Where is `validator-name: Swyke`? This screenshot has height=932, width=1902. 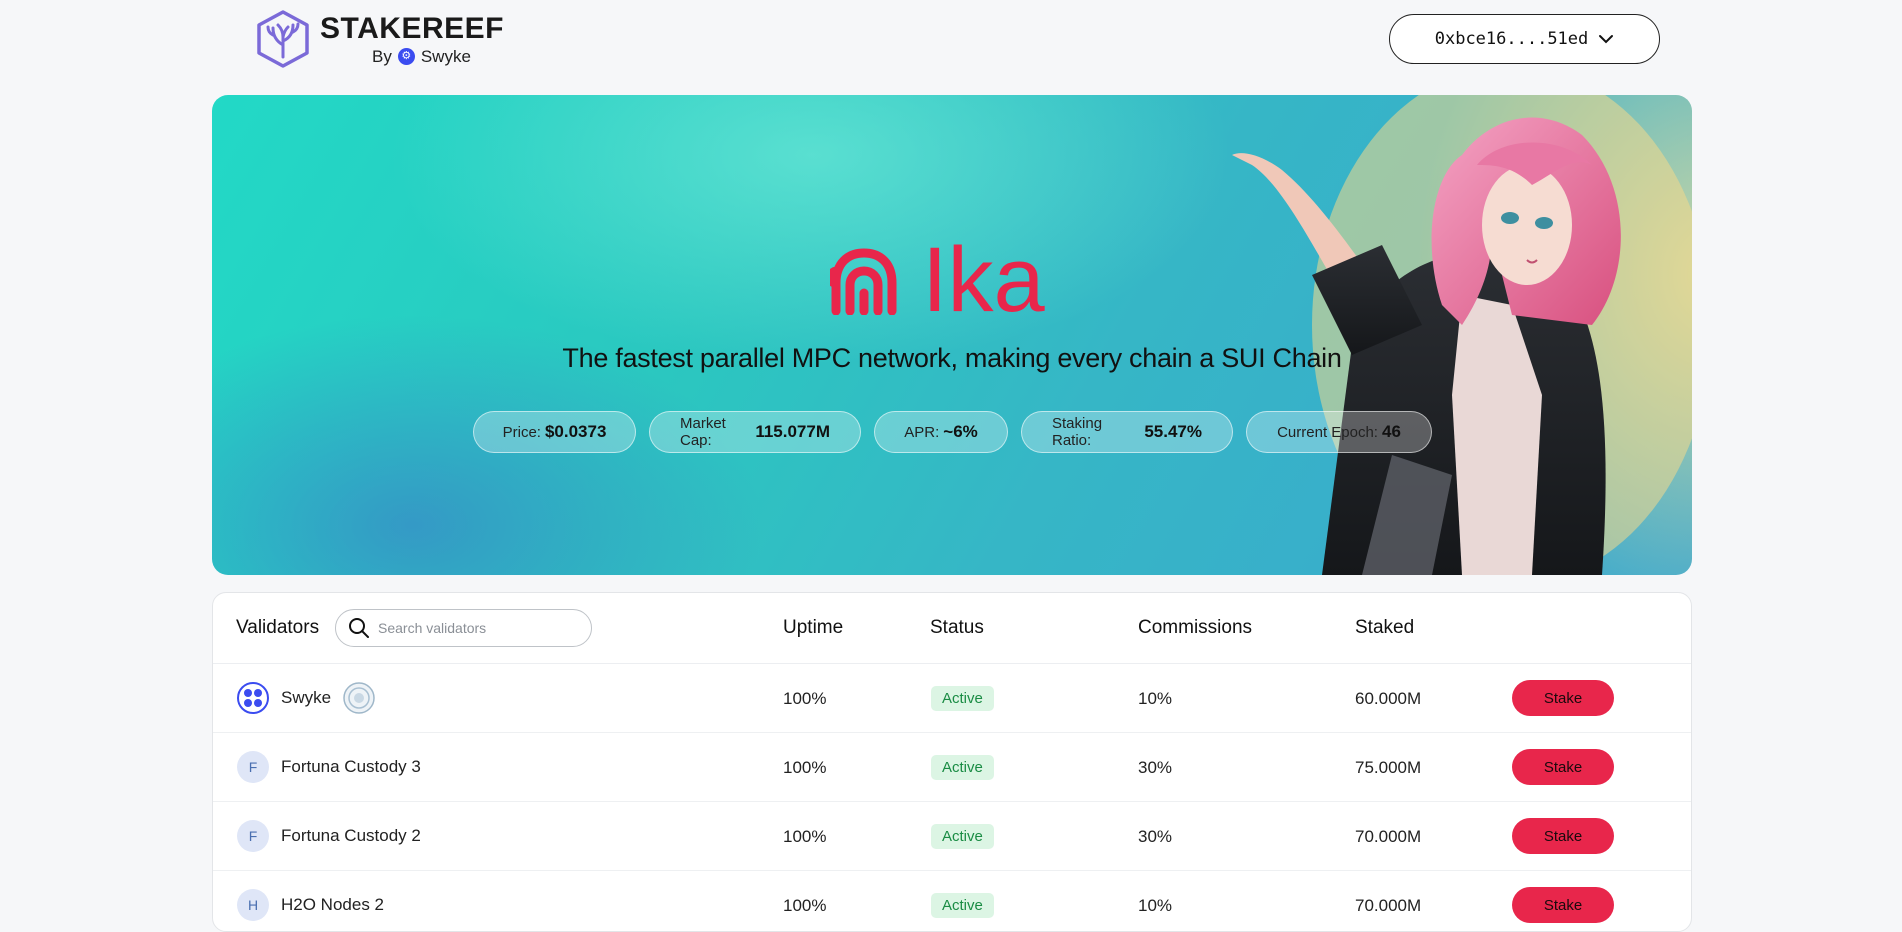
validator-name: Swyke is located at coordinates (306, 697).